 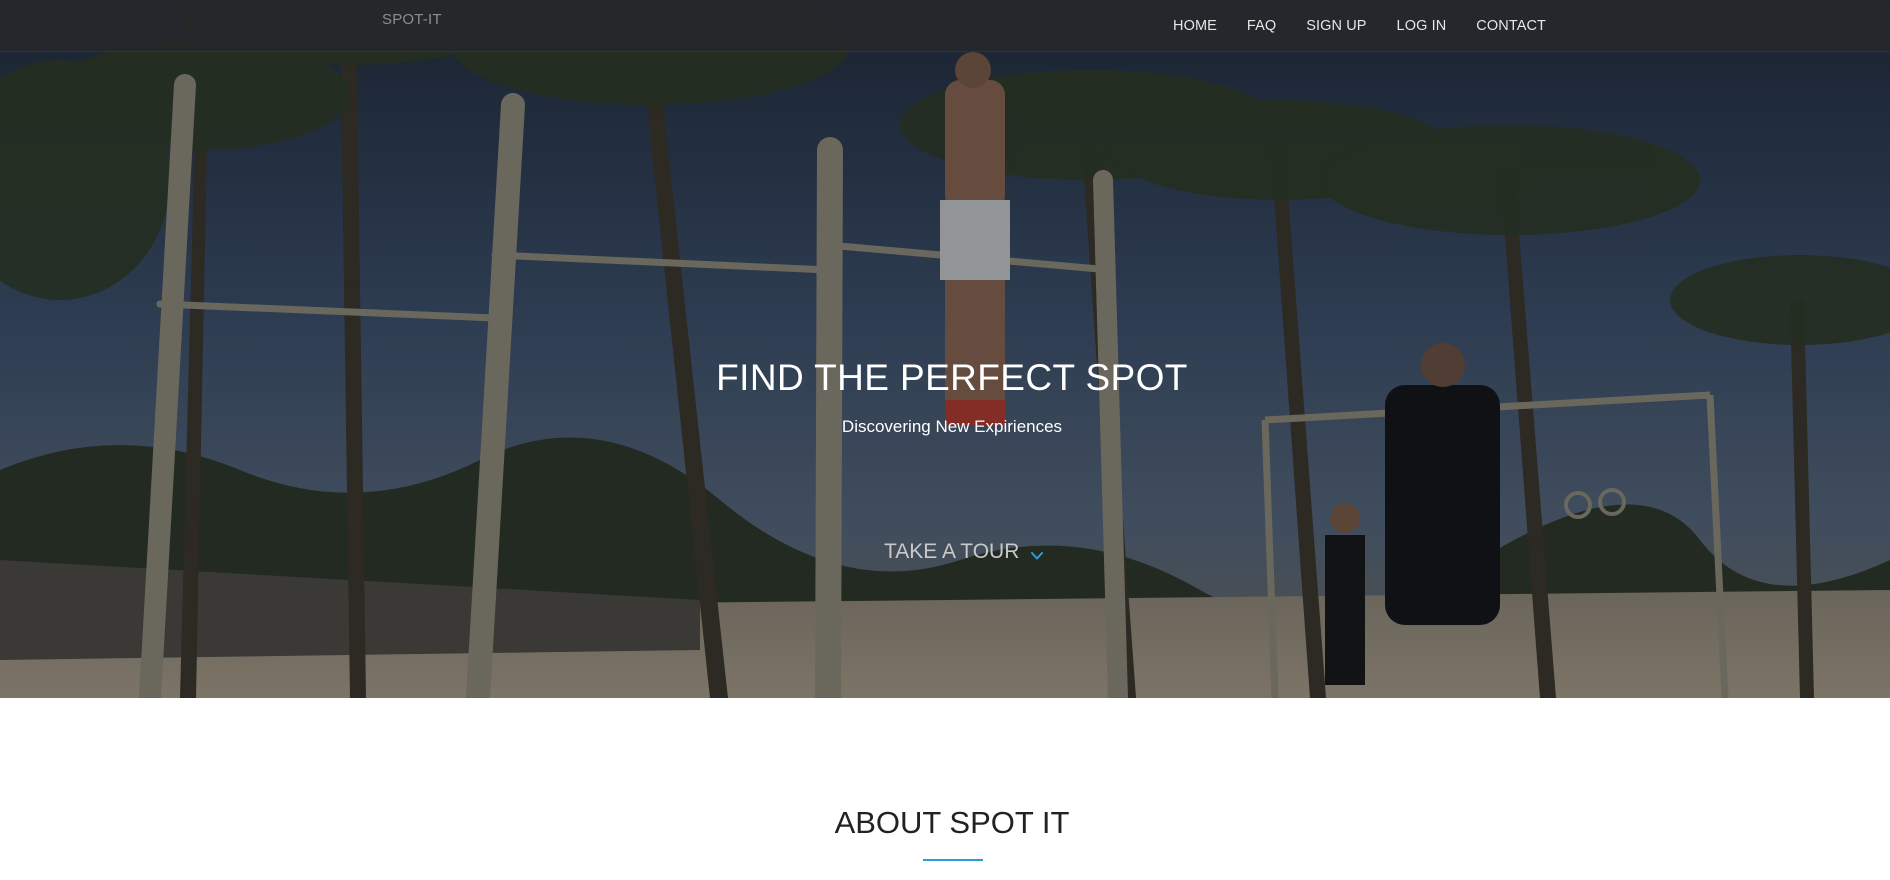 I want to click on nav-item-home: HOME, so click(x=1195, y=26).